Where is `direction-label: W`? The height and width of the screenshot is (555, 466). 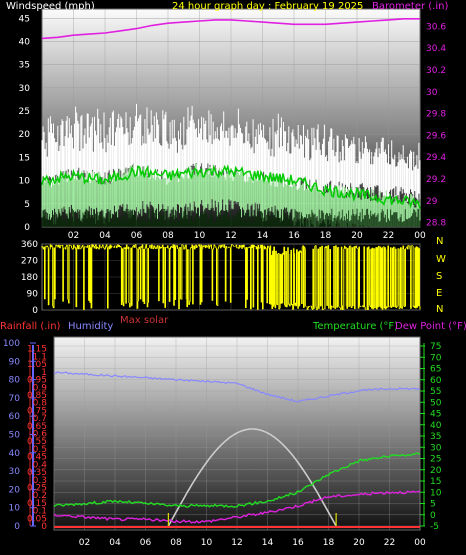
direction-label: W is located at coordinates (441, 259).